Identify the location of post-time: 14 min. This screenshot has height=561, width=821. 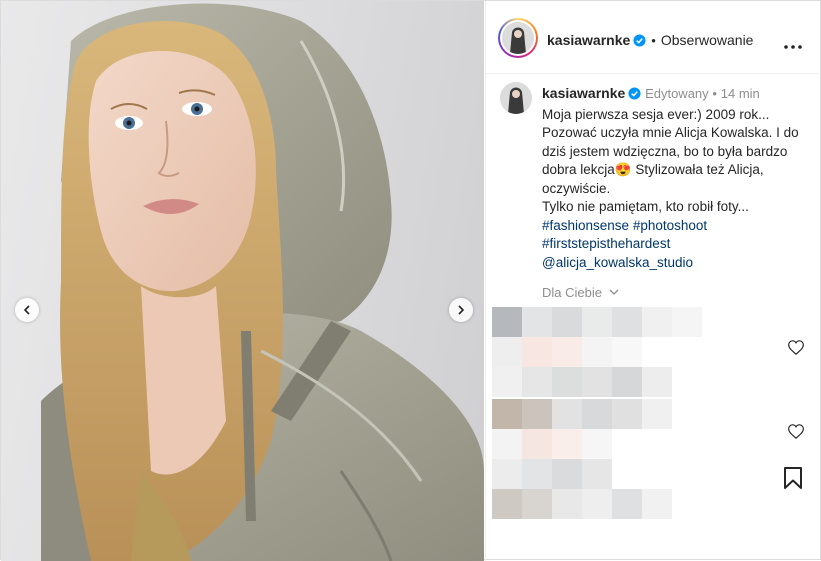
(740, 93).